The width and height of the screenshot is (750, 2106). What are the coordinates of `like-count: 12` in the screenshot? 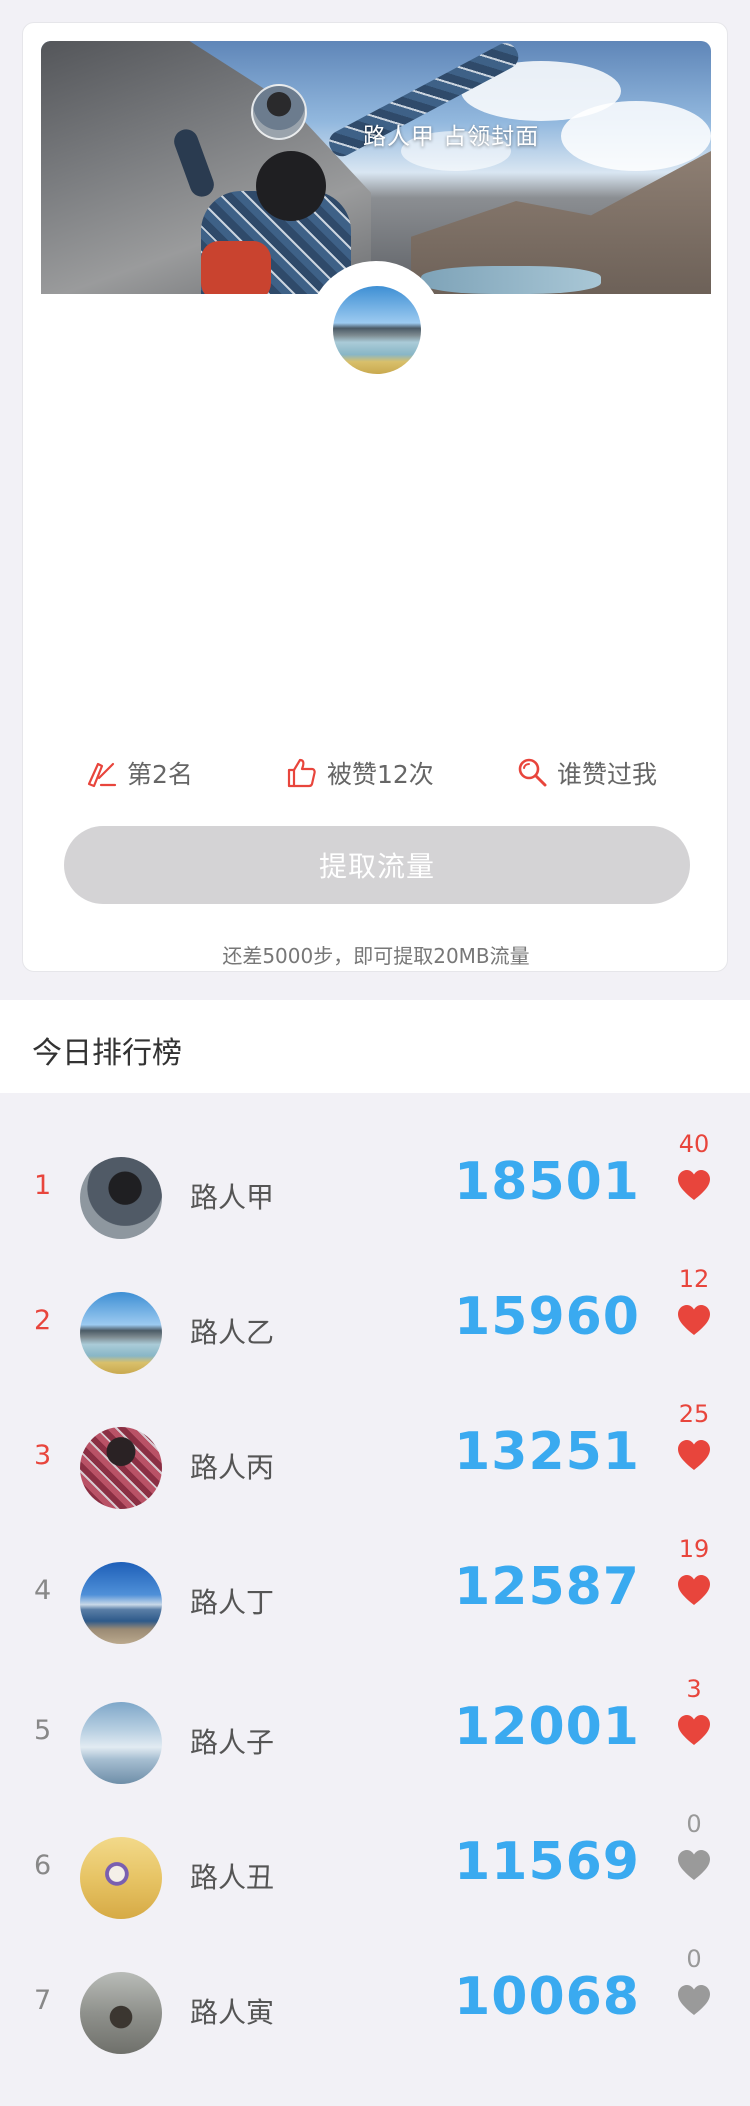 It's located at (694, 1279).